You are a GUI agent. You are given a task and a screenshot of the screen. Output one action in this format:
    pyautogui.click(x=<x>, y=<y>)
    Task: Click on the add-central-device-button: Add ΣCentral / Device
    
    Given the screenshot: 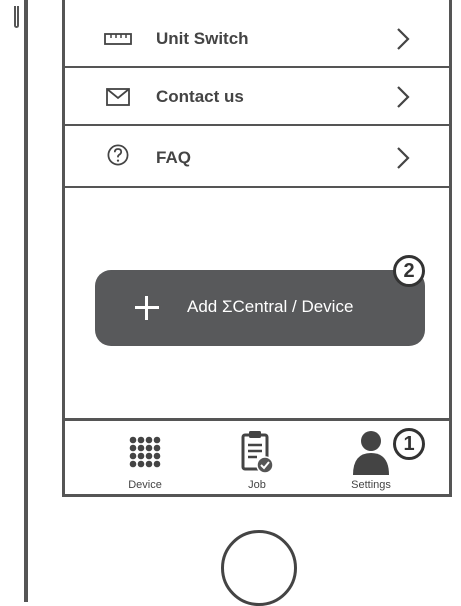 What is the action you would take?
    pyautogui.click(x=260, y=308)
    